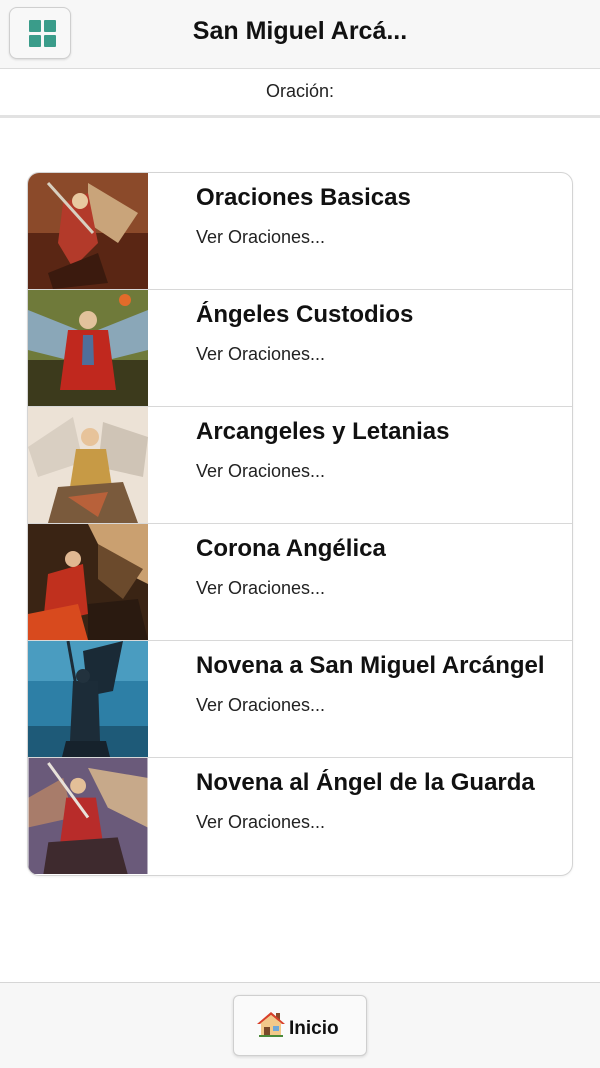 The height and width of the screenshot is (1068, 600). I want to click on home-label: Inicio, so click(314, 1028).